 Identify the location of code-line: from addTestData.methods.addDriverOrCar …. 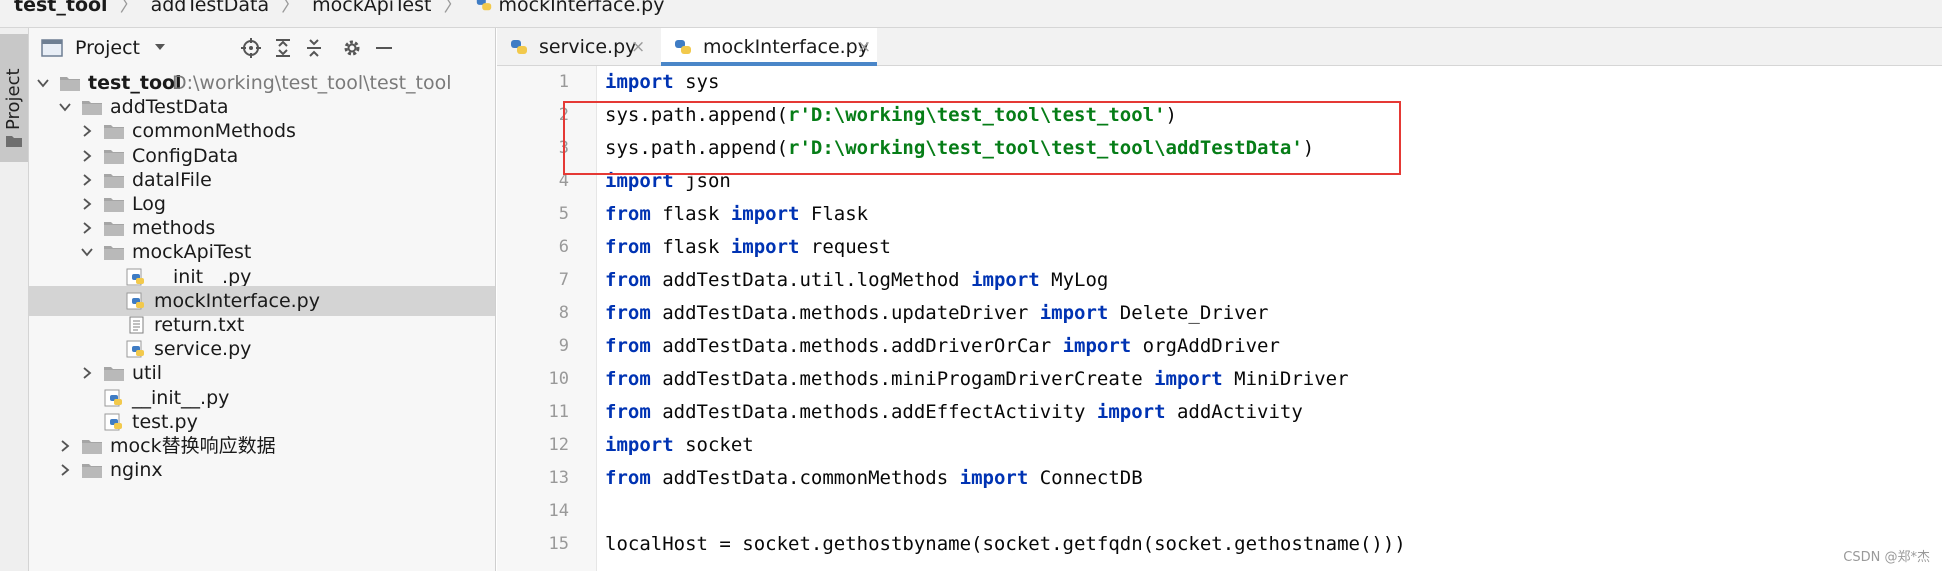
(942, 346).